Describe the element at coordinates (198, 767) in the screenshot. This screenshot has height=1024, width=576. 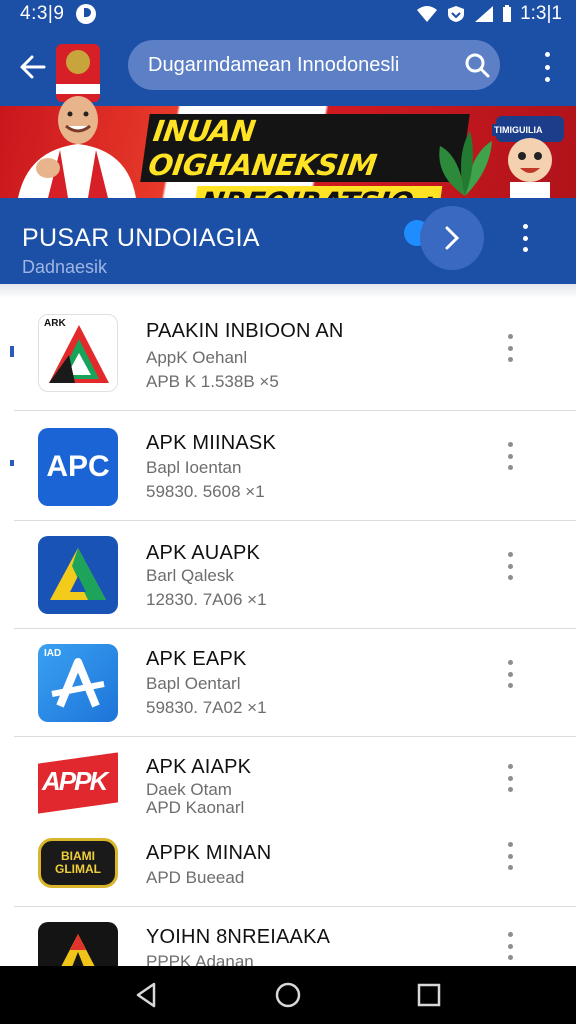
I see `app-name: APK AIAPK` at that location.